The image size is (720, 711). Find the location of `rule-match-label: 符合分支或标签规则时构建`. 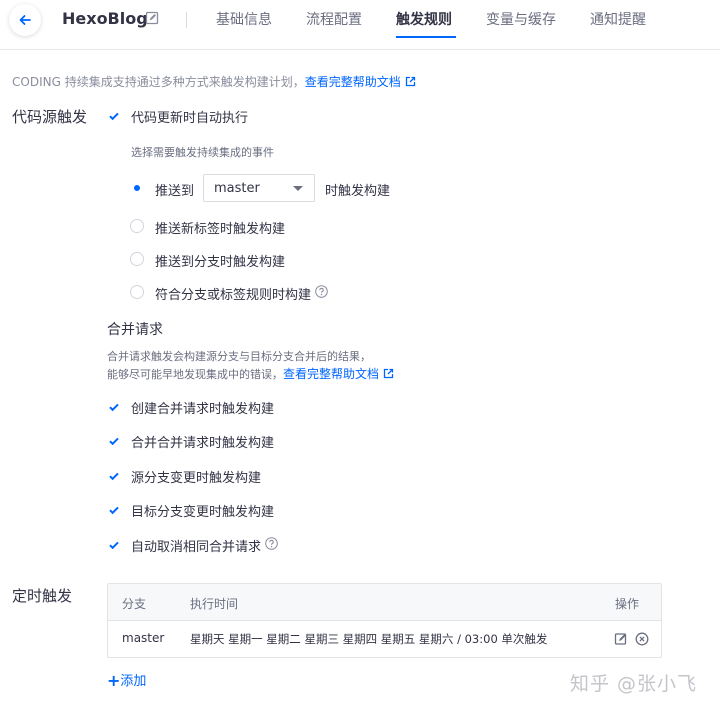

rule-match-label: 符合分支或标签规则时构建 is located at coordinates (233, 295).